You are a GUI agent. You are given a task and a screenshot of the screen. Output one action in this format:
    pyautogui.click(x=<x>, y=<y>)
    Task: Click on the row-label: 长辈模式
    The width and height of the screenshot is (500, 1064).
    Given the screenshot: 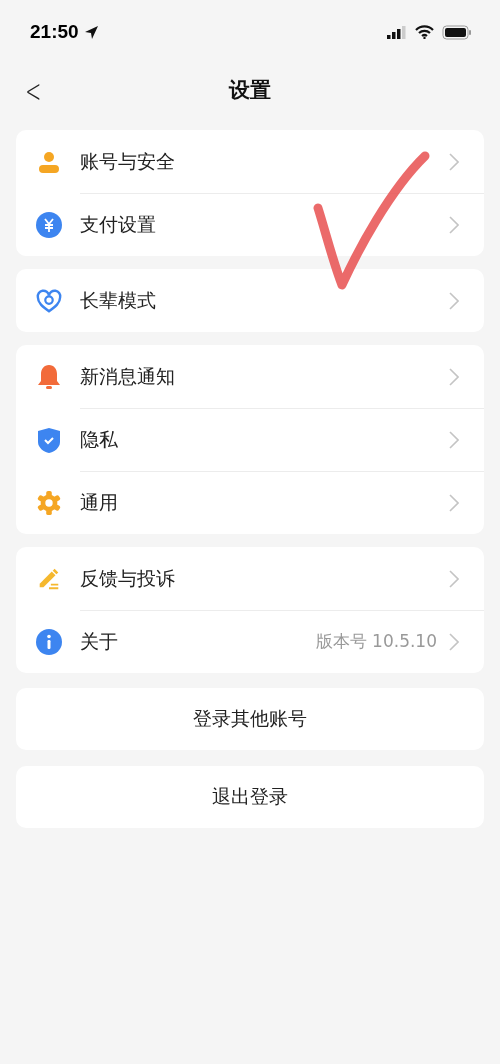 What is the action you would take?
    pyautogui.click(x=118, y=300)
    